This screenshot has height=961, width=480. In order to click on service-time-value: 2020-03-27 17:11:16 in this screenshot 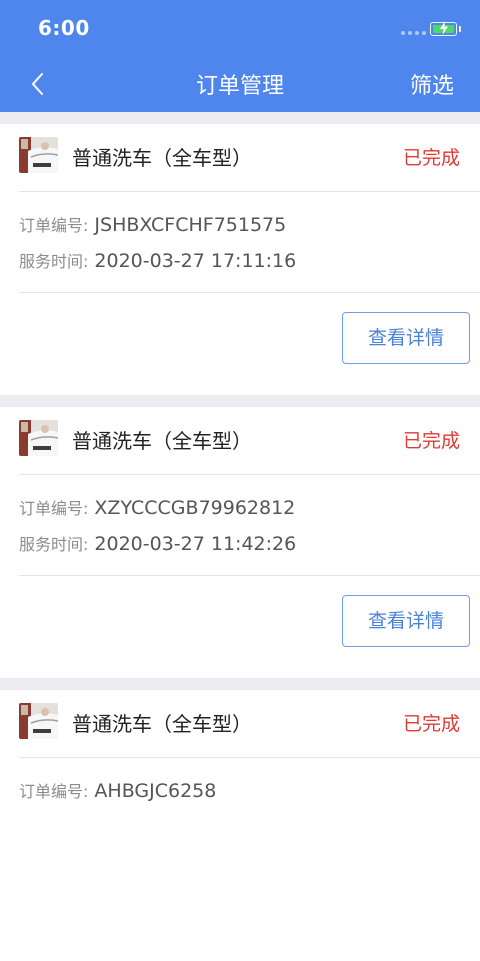, I will do `click(195, 261)`.